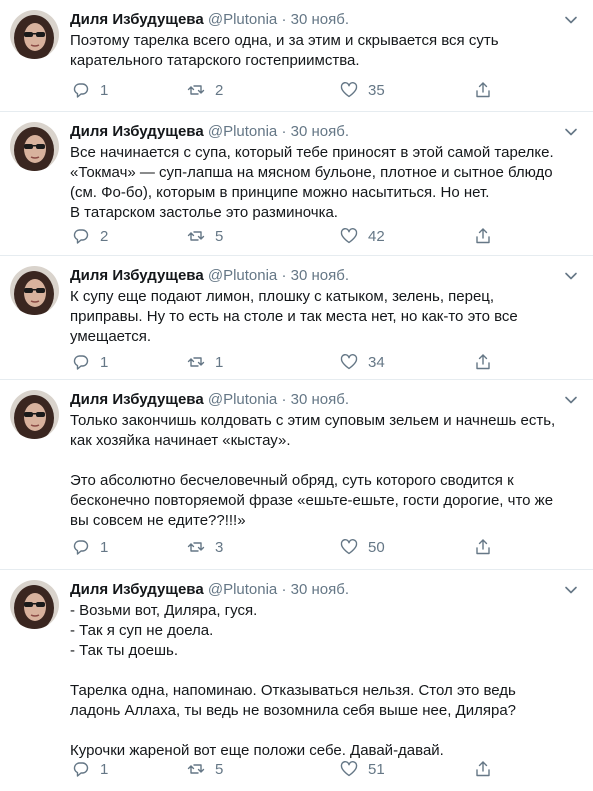 The image size is (593, 791). I want to click on like-count: 50, so click(376, 547).